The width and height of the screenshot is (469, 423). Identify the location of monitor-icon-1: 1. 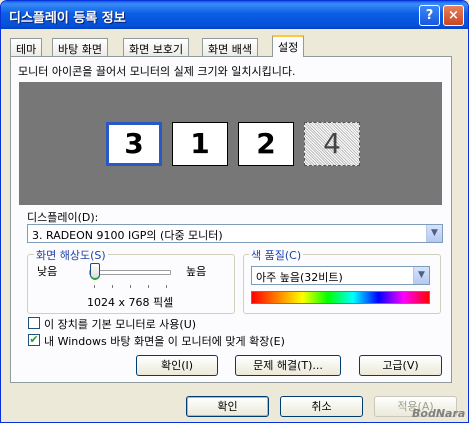
(200, 144).